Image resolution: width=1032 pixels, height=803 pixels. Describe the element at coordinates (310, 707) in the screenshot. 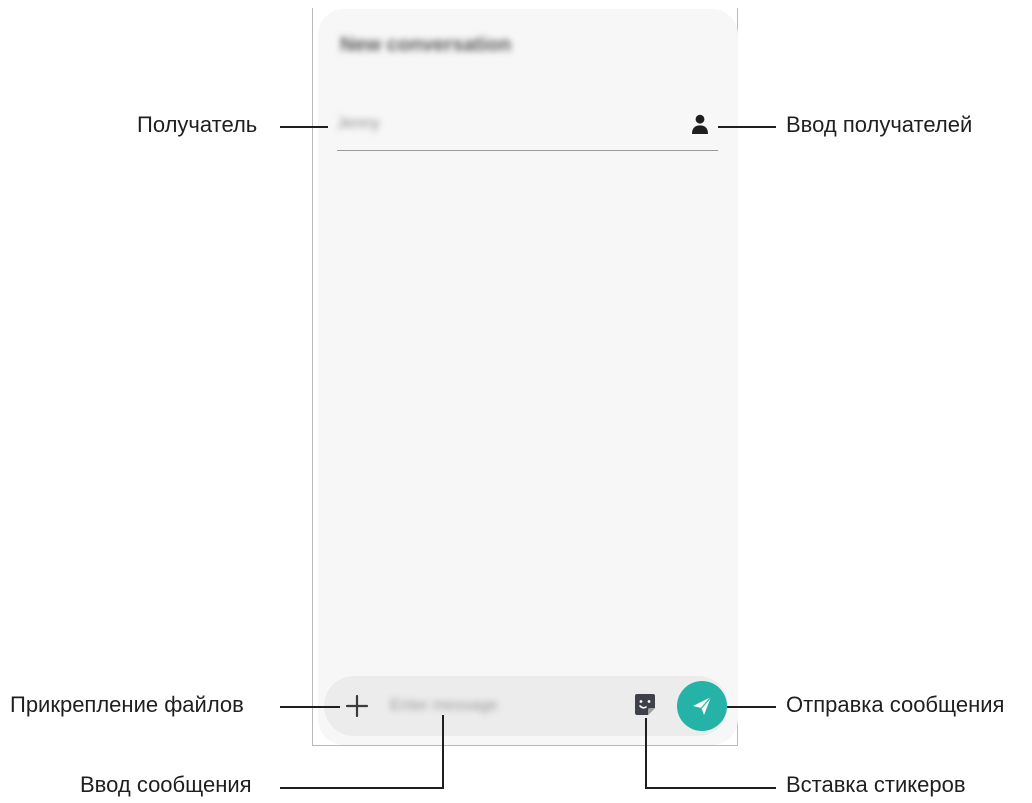

I see `leader-line-attach-files` at that location.